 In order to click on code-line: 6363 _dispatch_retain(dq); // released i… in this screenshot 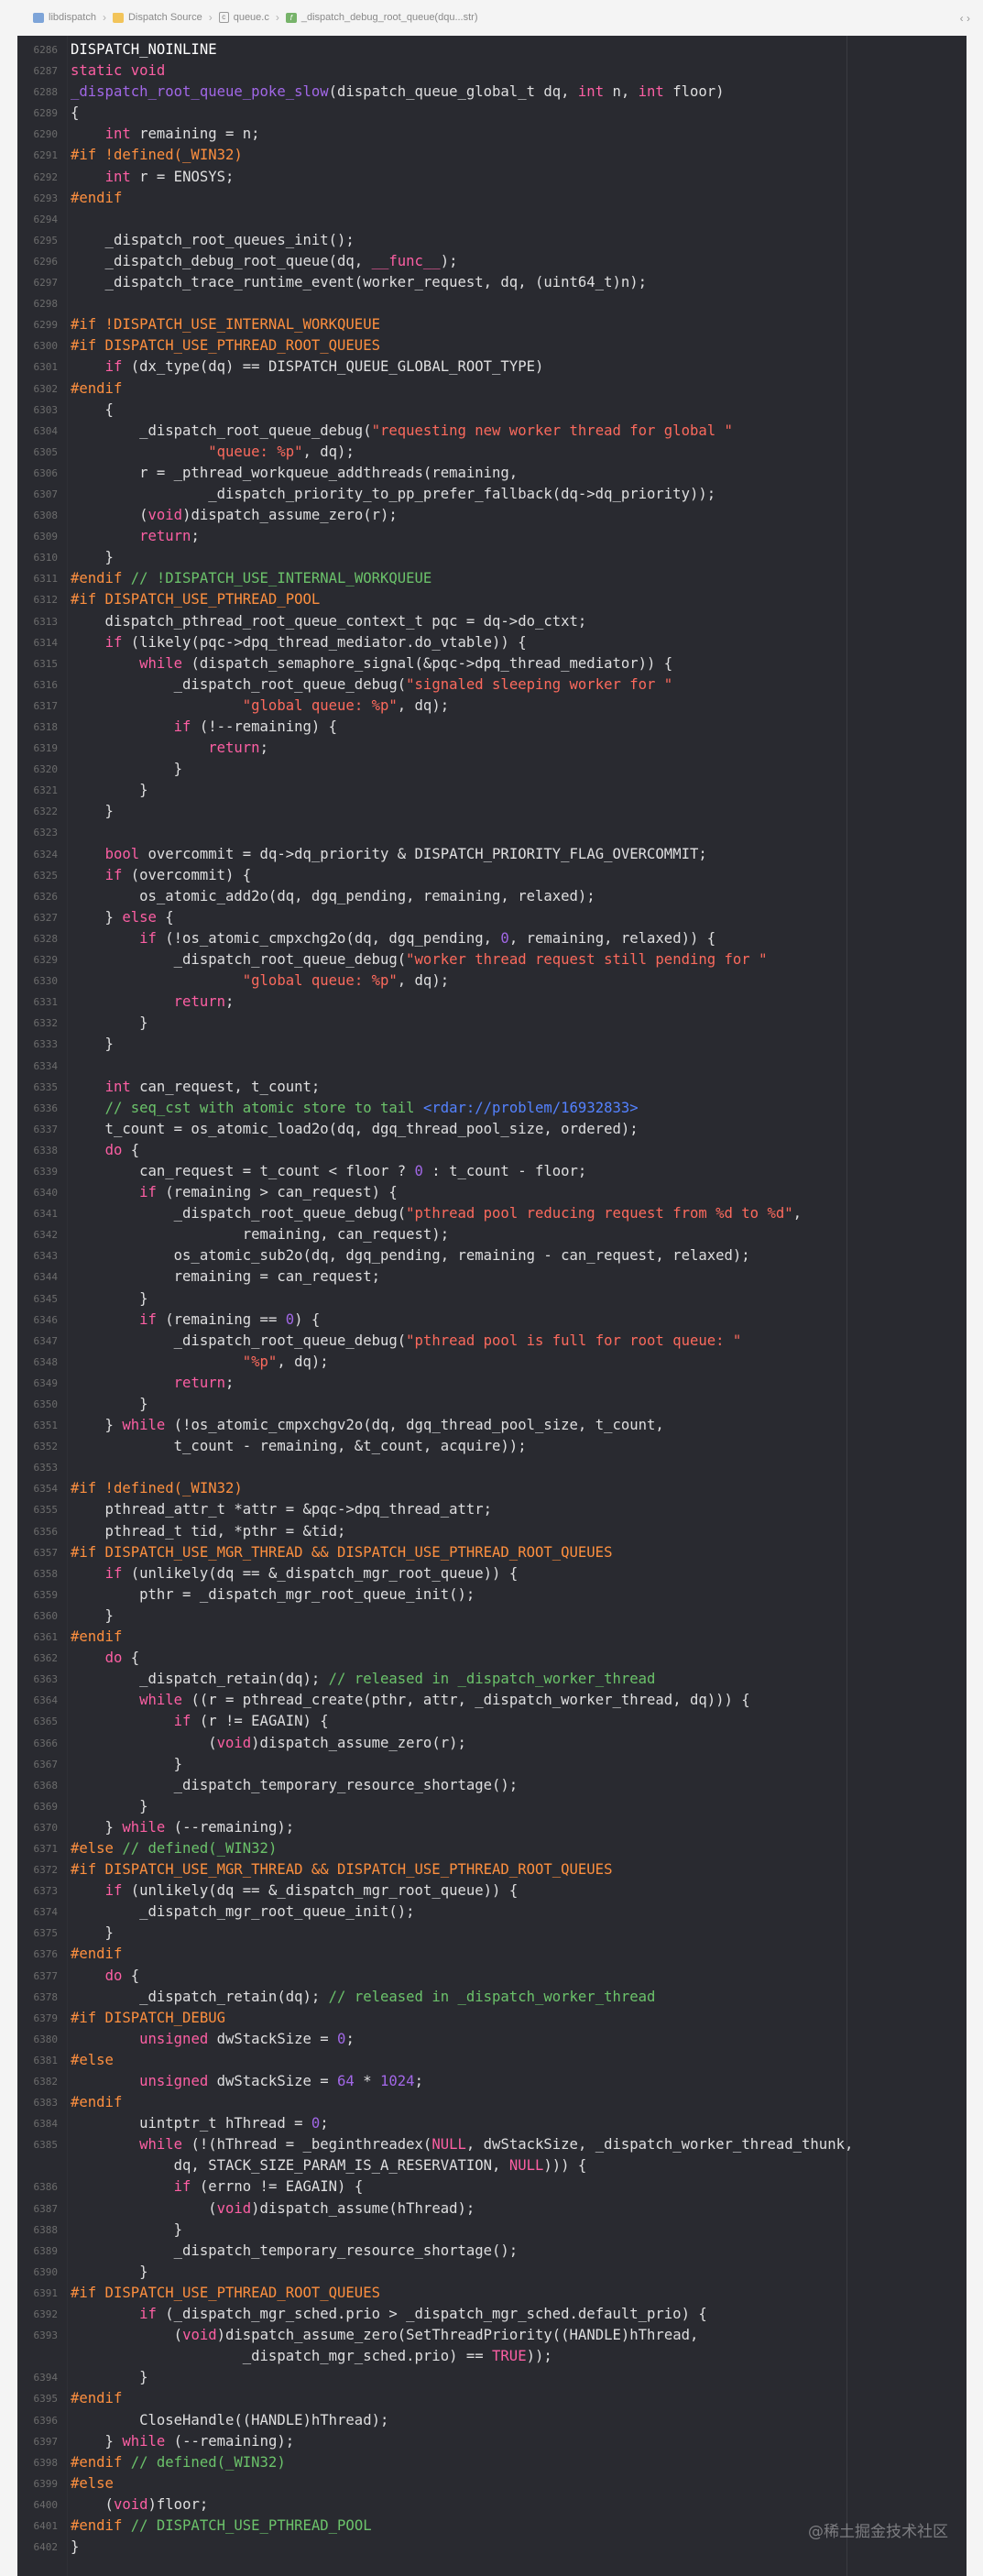, I will do `click(492, 1679)`.